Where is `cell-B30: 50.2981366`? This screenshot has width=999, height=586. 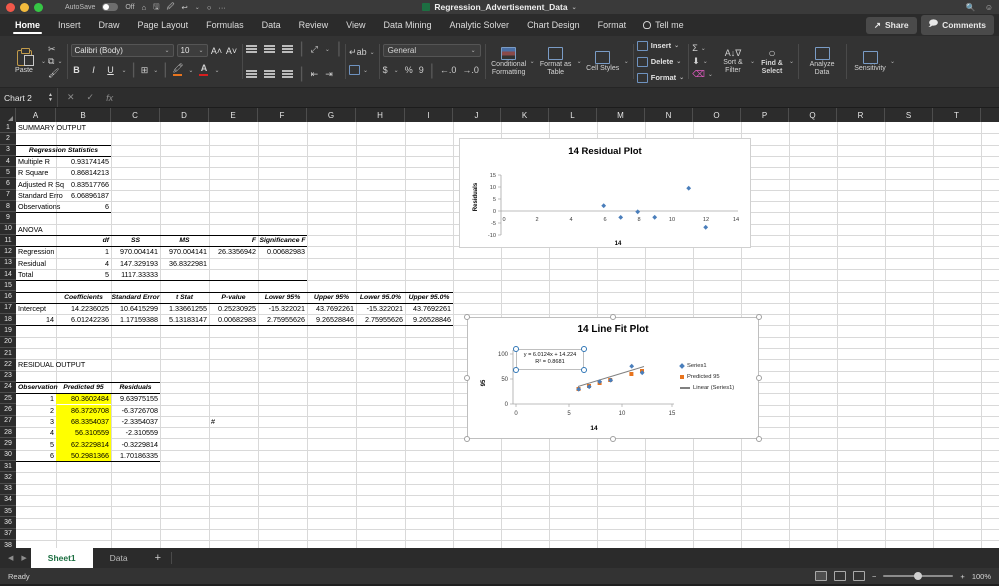
cell-B30: 50.2981366 is located at coordinates (83, 455).